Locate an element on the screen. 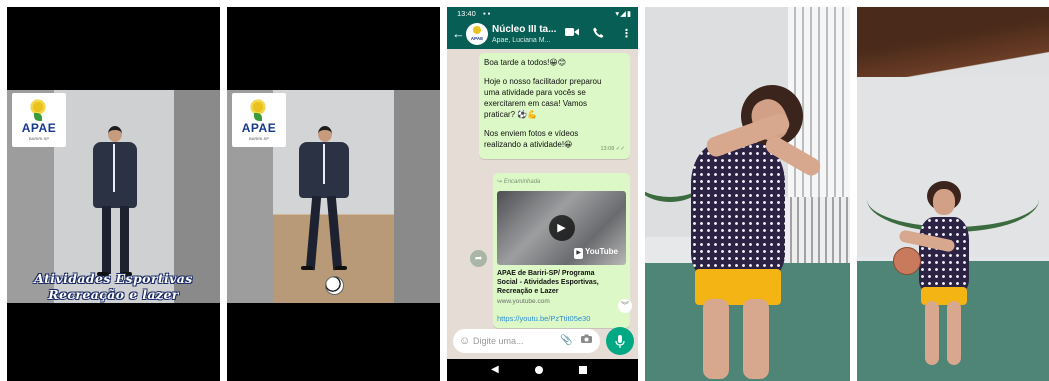 This screenshot has width=1049, height=381. video-camera-icon is located at coordinates (572, 34).